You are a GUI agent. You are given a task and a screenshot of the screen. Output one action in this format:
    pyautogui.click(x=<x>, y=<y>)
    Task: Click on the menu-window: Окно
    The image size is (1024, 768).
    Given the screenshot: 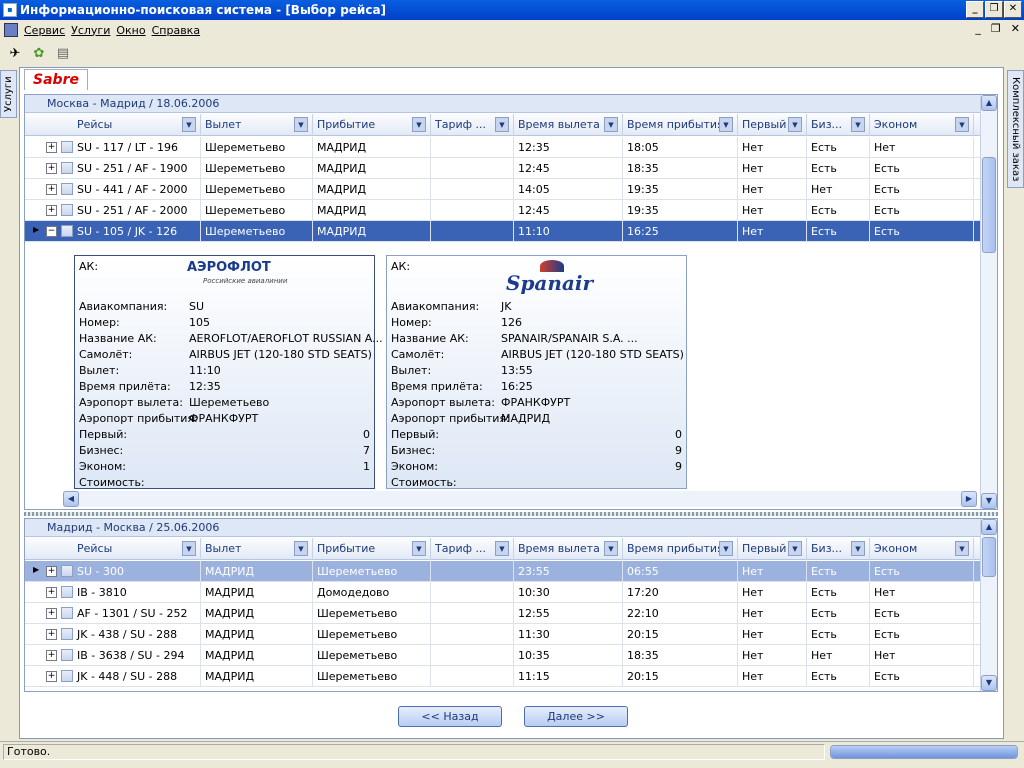 What is the action you would take?
    pyautogui.click(x=130, y=30)
    